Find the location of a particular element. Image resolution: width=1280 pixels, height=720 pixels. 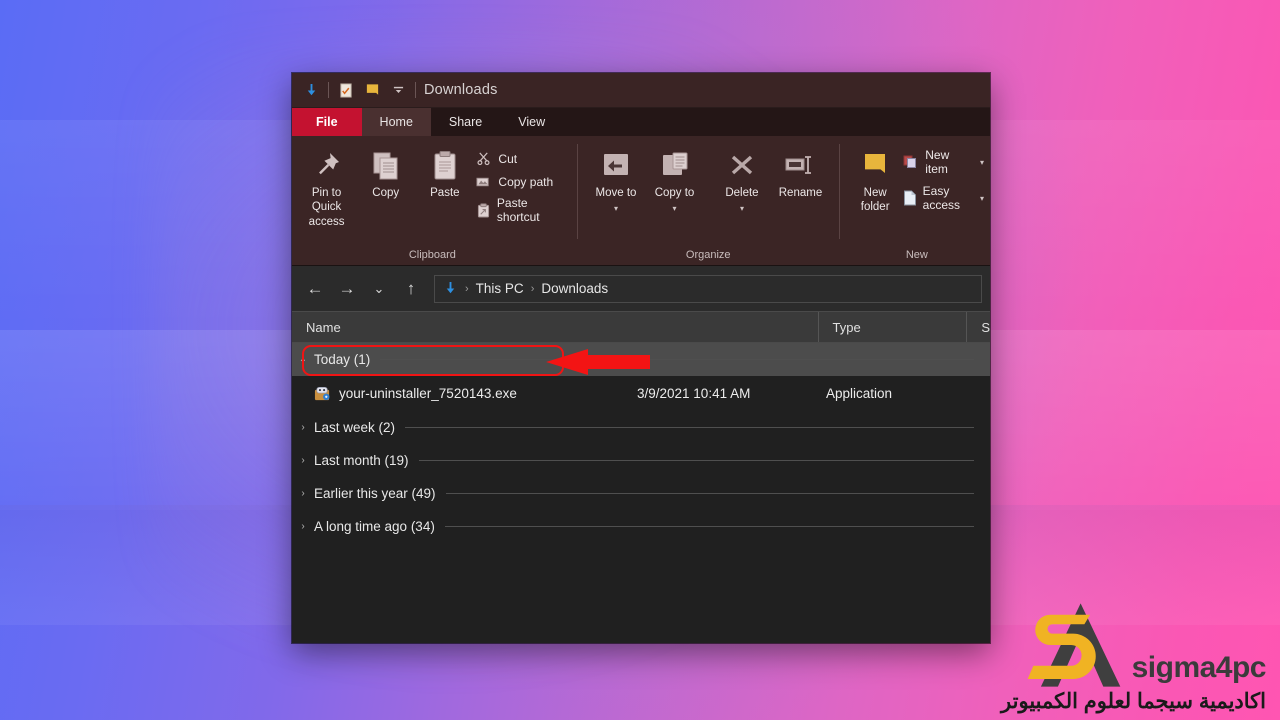

tab-share: Share is located at coordinates (465, 122).